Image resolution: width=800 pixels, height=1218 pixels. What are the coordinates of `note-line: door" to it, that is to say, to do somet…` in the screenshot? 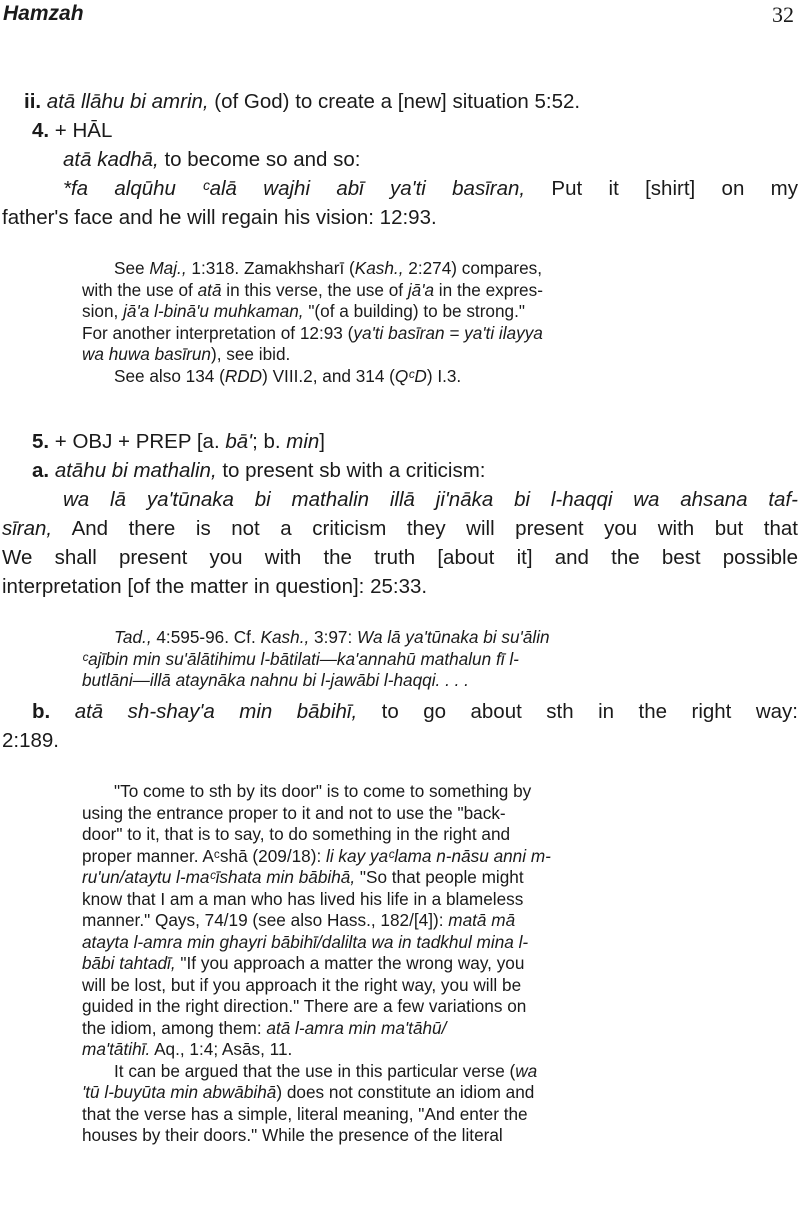 It's located at (296, 834).